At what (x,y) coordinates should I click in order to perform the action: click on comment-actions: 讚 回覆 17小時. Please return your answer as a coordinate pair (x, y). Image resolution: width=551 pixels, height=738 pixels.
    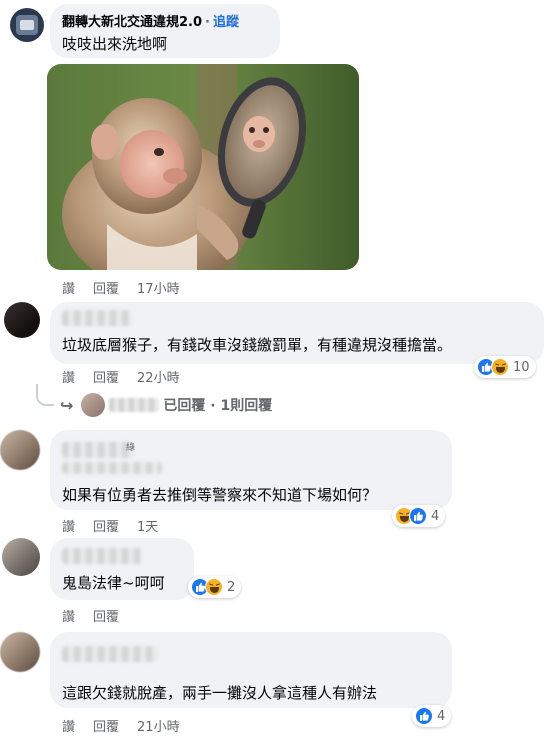
    Looking at the image, I should click on (121, 287).